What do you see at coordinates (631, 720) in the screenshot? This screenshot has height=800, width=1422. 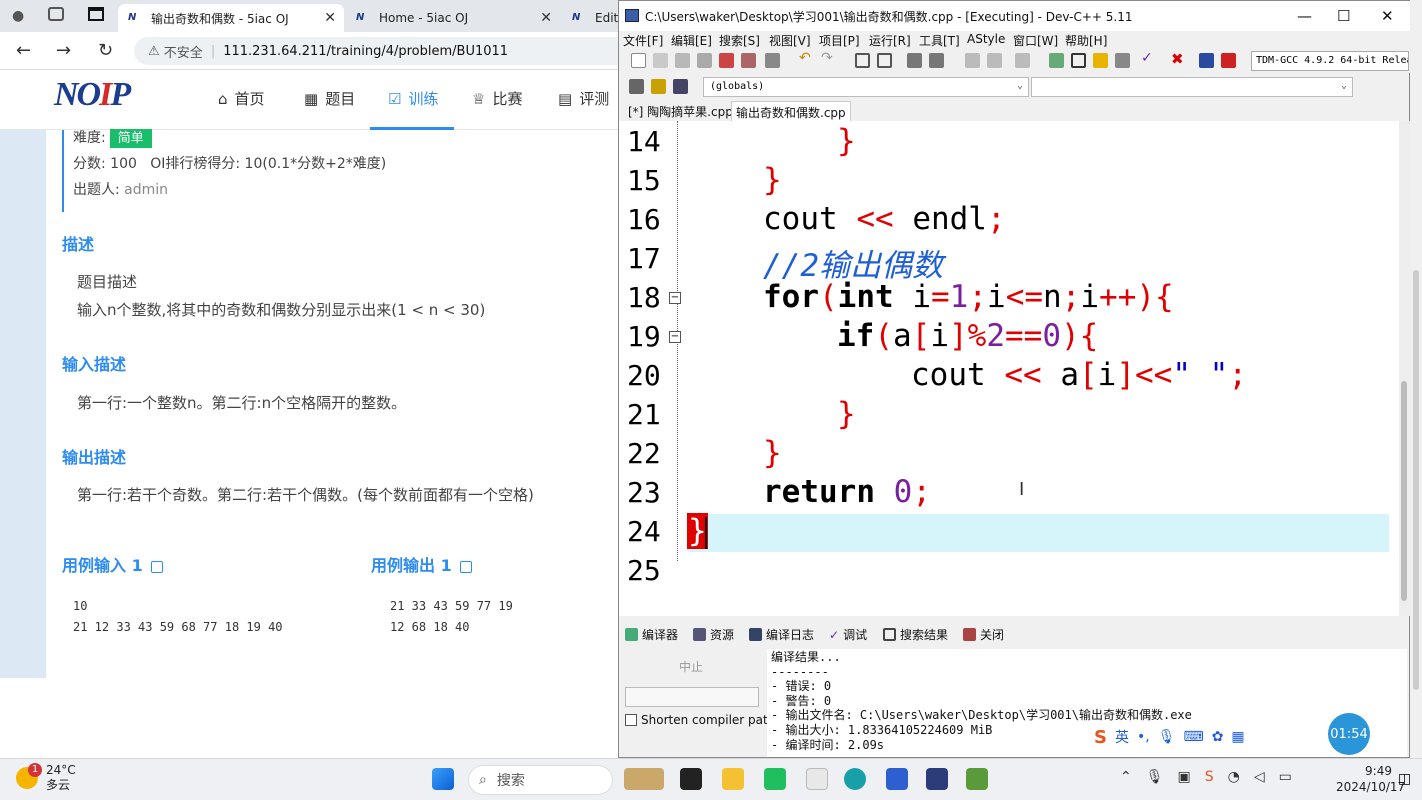 I see `shorten-paths-checkbox` at bounding box center [631, 720].